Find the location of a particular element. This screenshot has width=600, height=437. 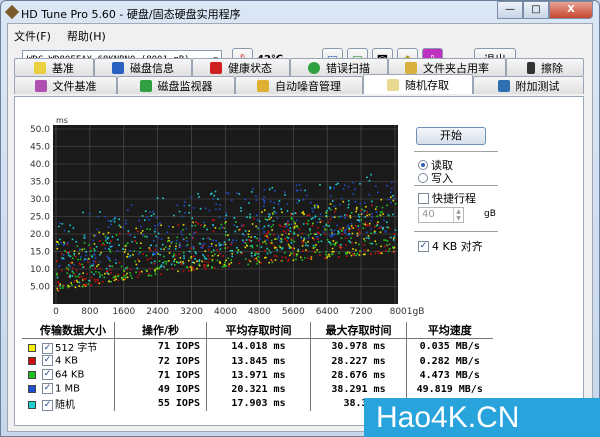

series-color-swatch is located at coordinates (32, 348).